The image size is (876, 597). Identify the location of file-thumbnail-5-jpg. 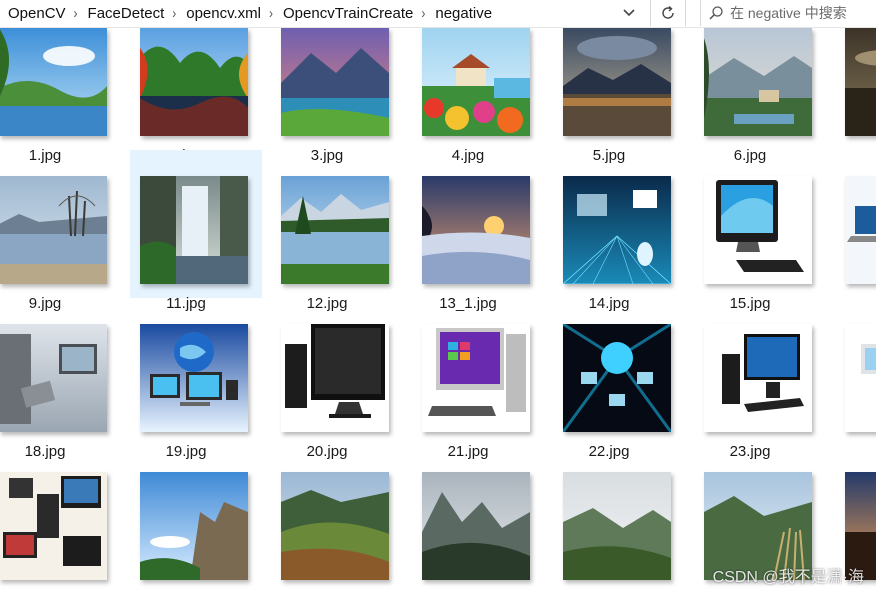
(617, 82).